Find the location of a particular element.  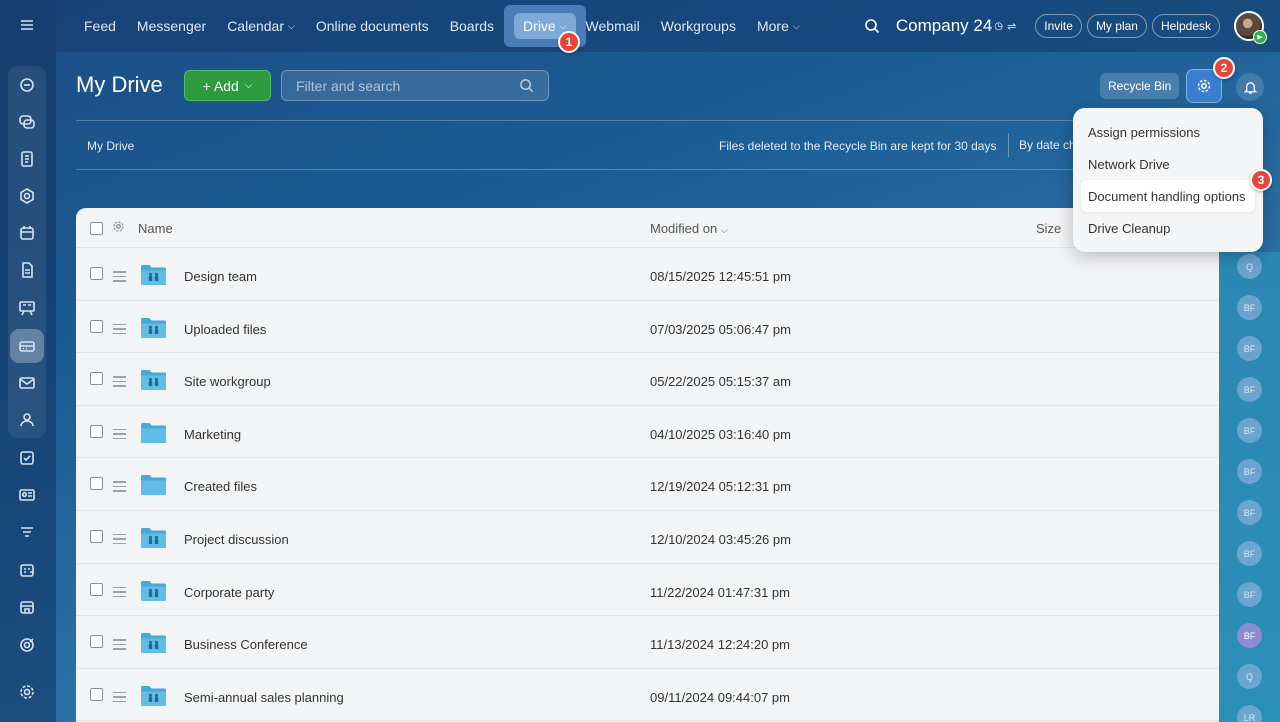

select-all-checkbox is located at coordinates (96, 228).